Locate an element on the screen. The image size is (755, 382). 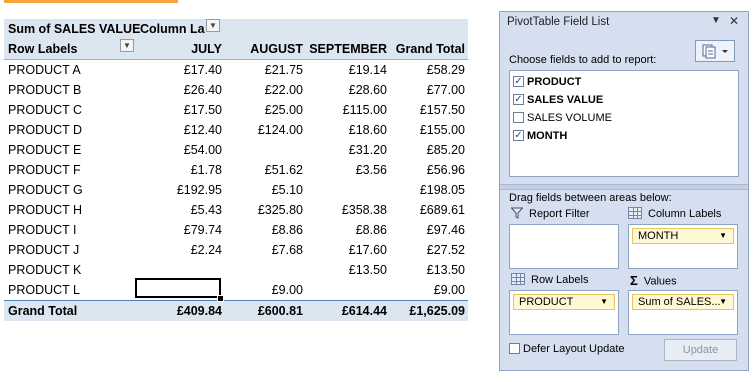
value-cell-september: £31.20 is located at coordinates (368, 150).